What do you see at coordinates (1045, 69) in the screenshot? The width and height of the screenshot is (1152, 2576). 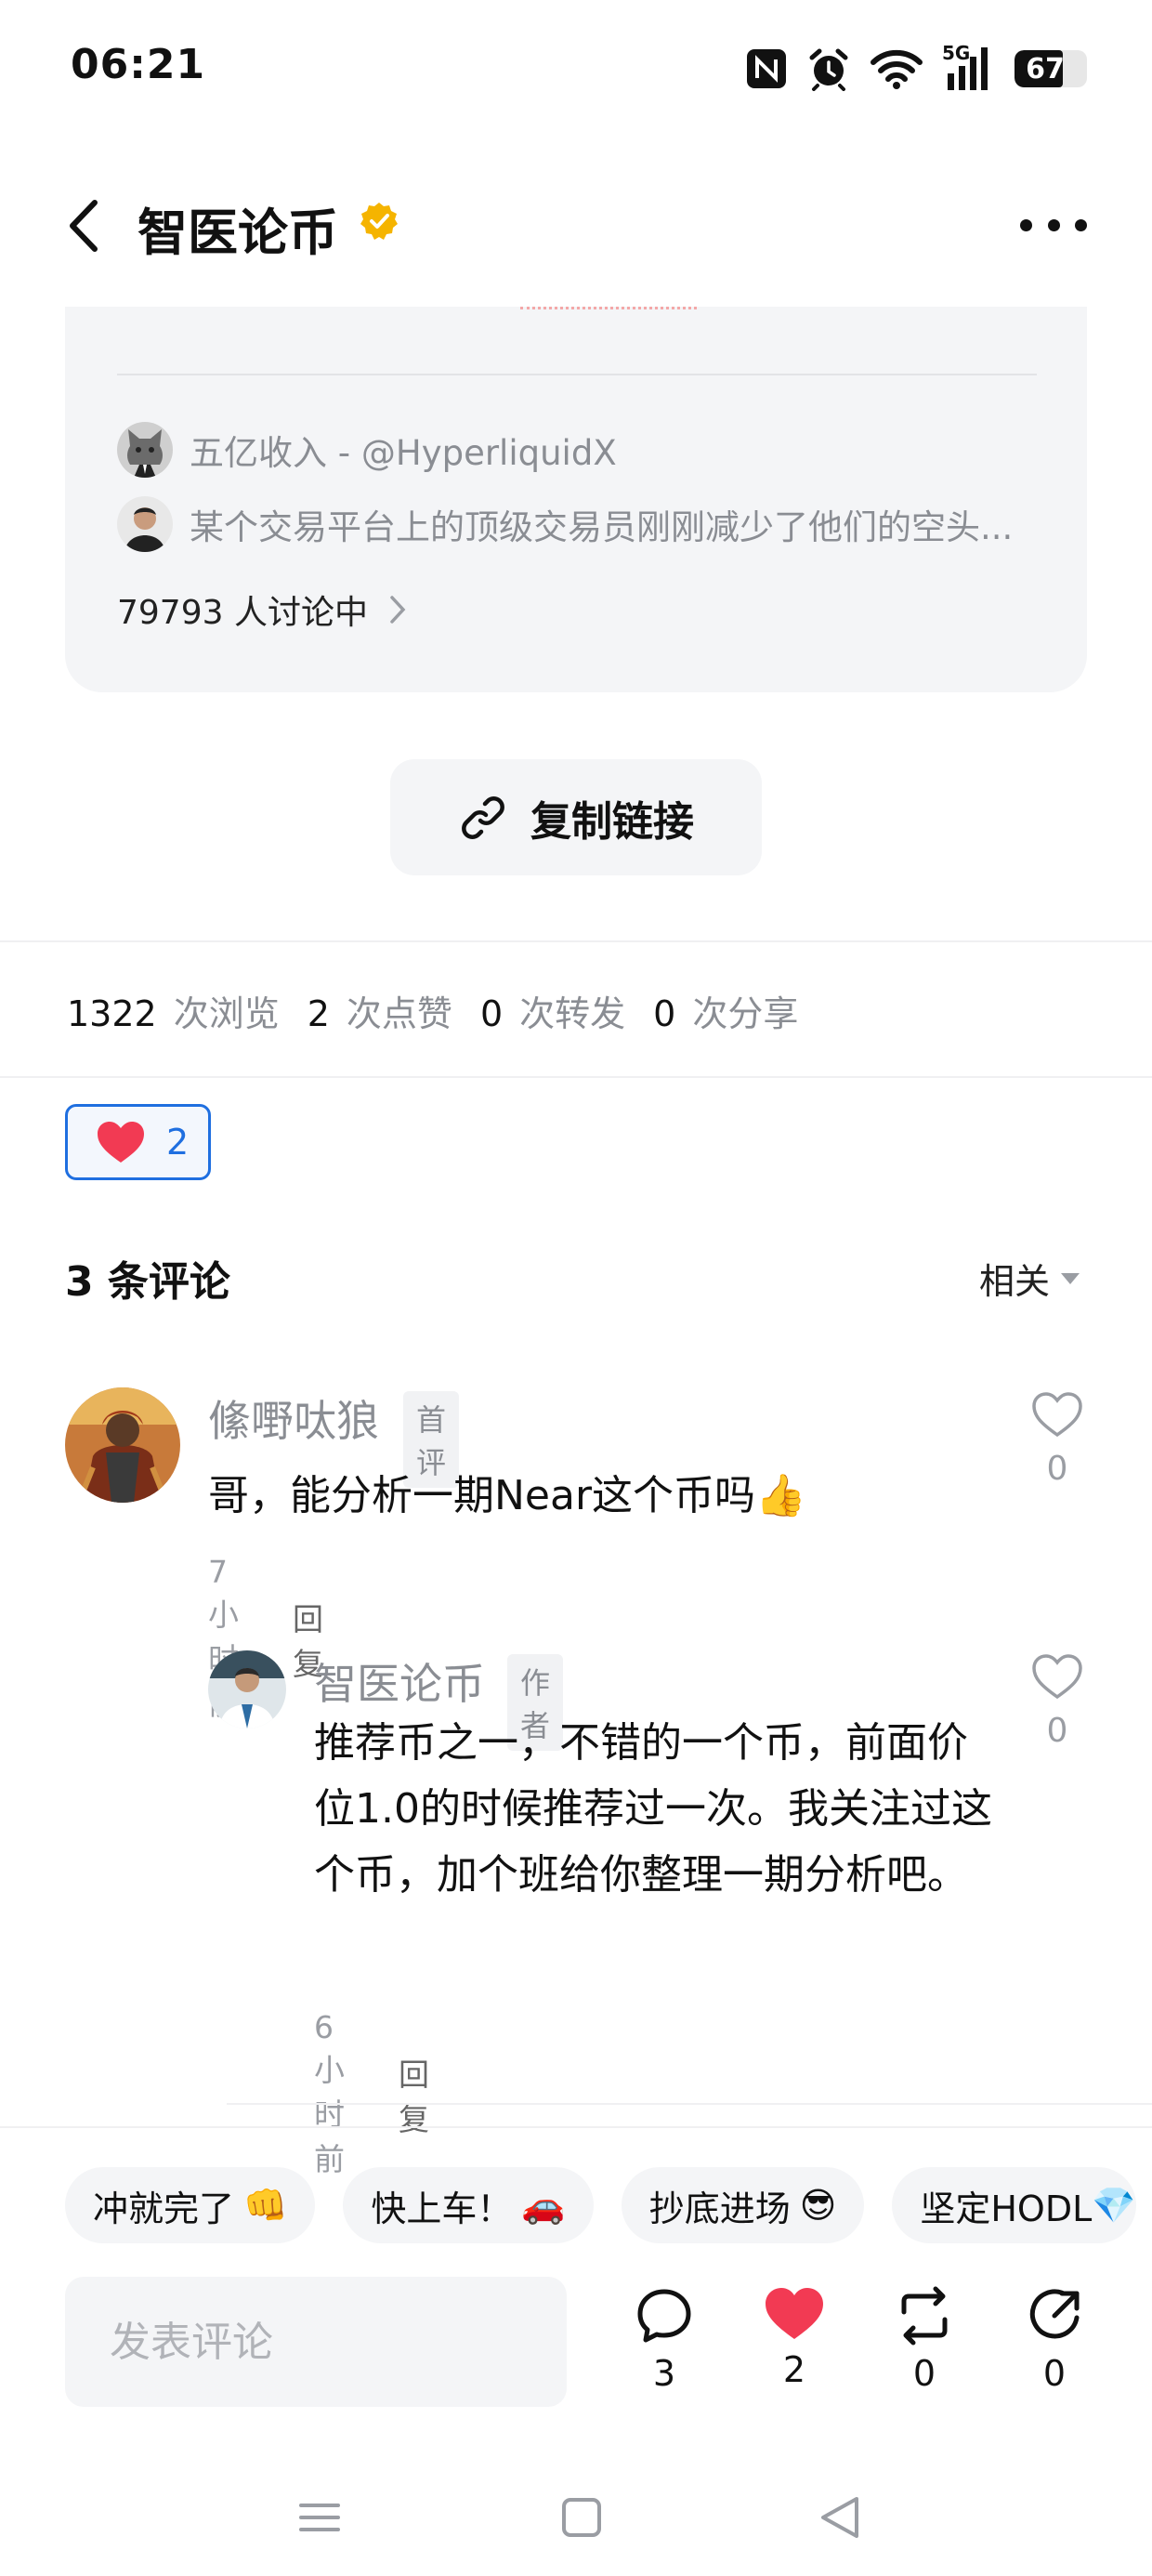 I see `battery-level: 67` at bounding box center [1045, 69].